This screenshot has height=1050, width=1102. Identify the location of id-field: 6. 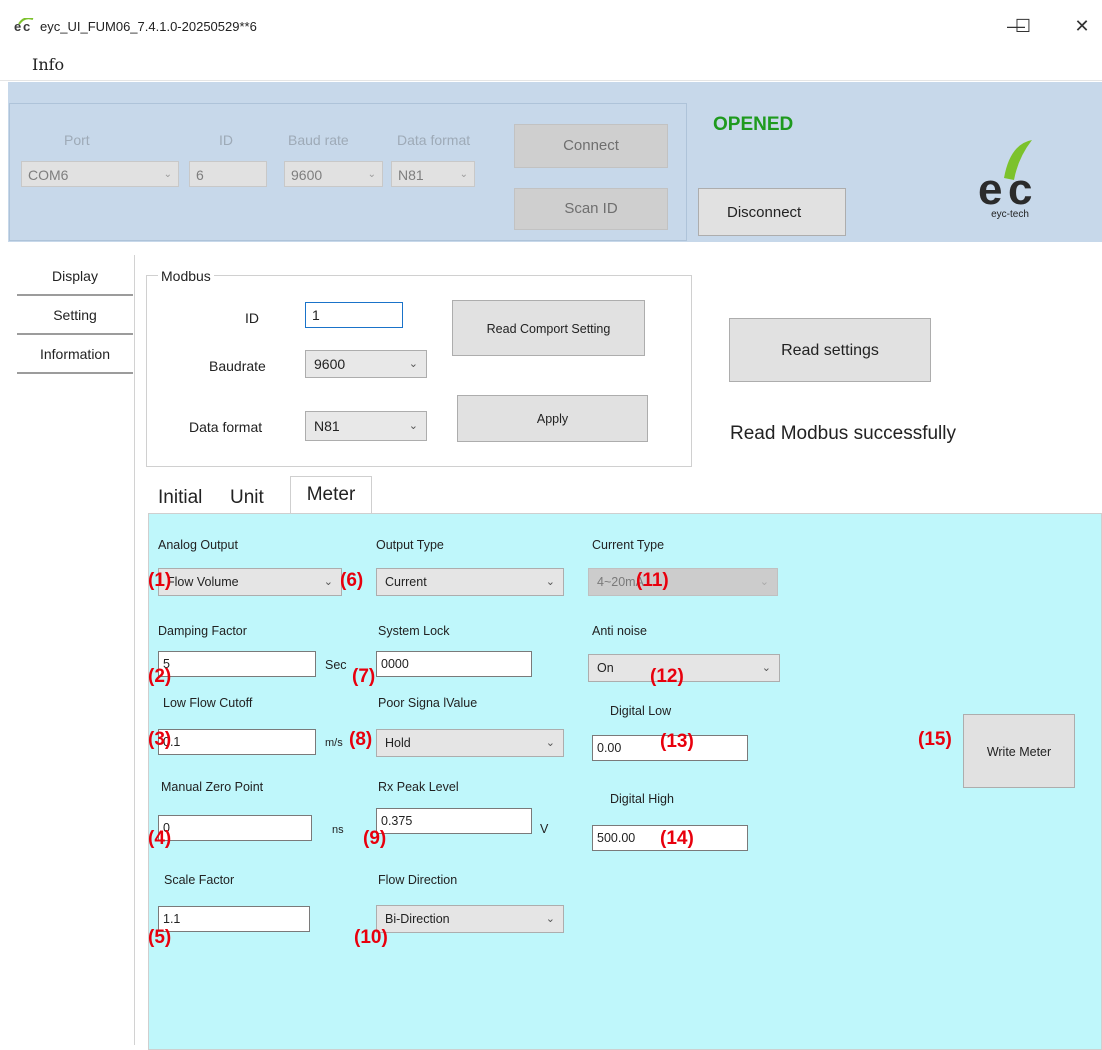
(228, 174).